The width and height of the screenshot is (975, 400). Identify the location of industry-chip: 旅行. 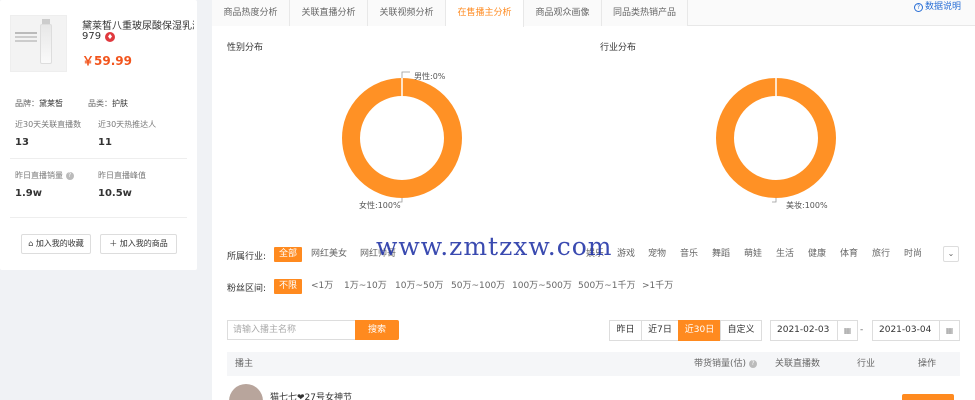
(881, 254).